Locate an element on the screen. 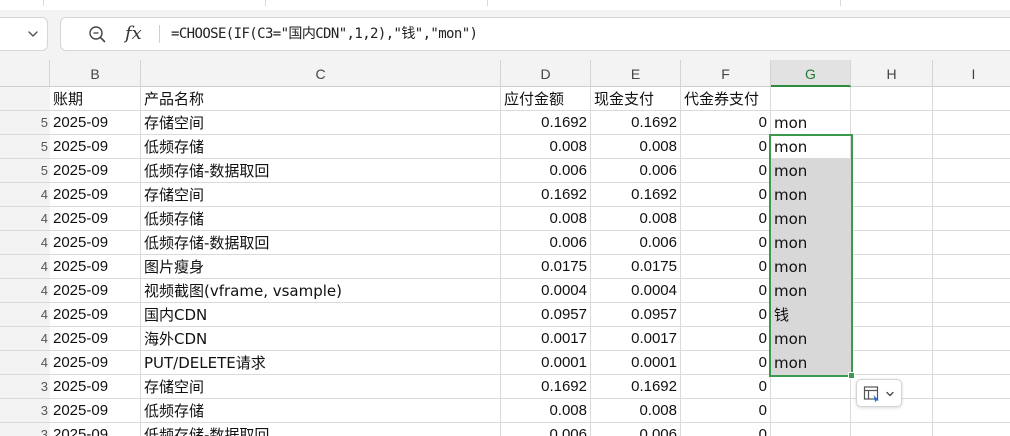  formula-bar: fx =CHOOSE(IF(C3="国内CDN",1,2),"钱","mon") is located at coordinates (535, 34).